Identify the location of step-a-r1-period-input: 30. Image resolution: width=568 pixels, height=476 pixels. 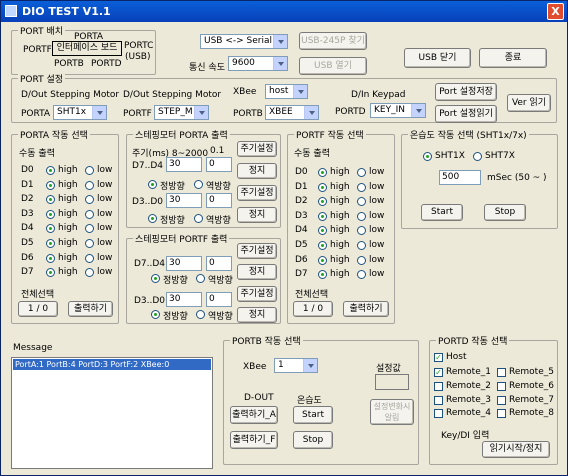
(184, 164).